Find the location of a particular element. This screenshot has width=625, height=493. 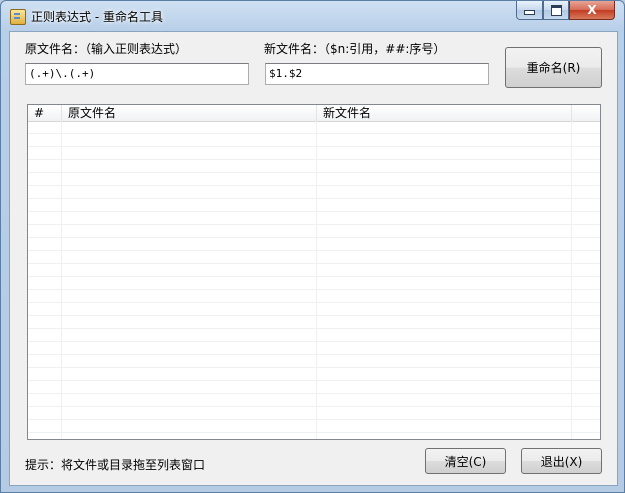

close-icon: X is located at coordinates (592, 10).